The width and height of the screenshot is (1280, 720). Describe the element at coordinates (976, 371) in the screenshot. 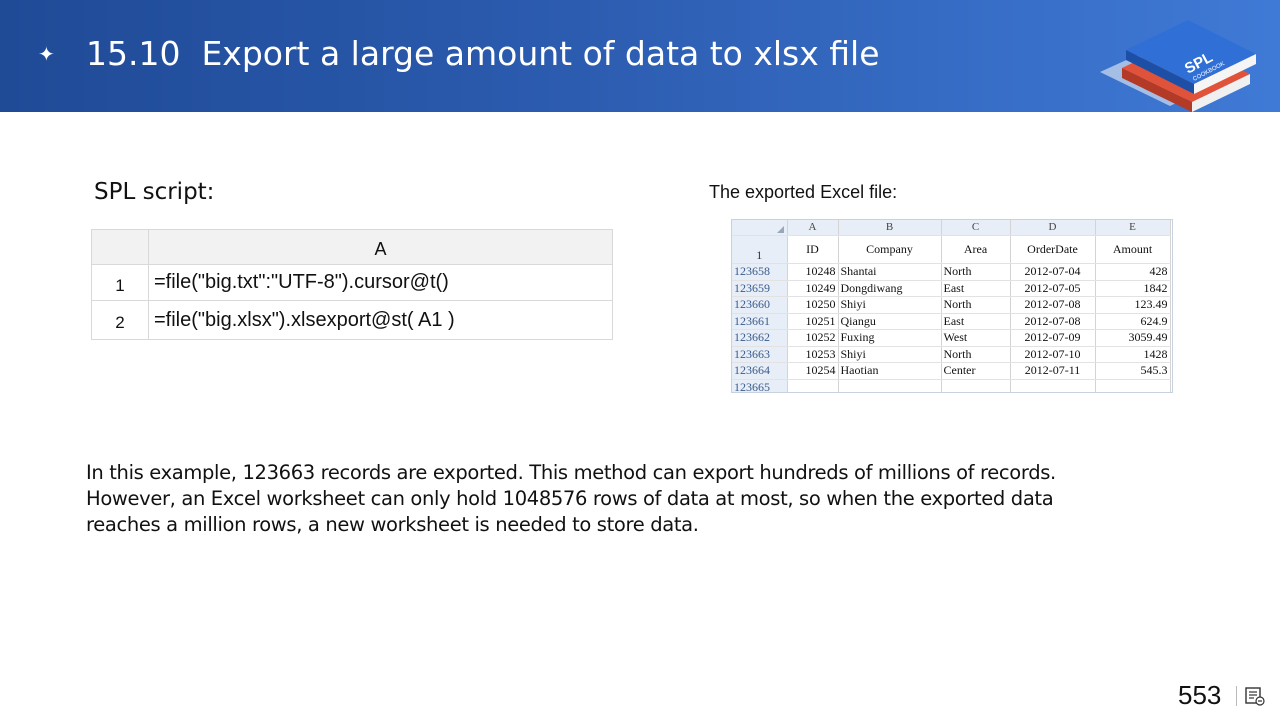

I see `excel-cell: Center` at that location.